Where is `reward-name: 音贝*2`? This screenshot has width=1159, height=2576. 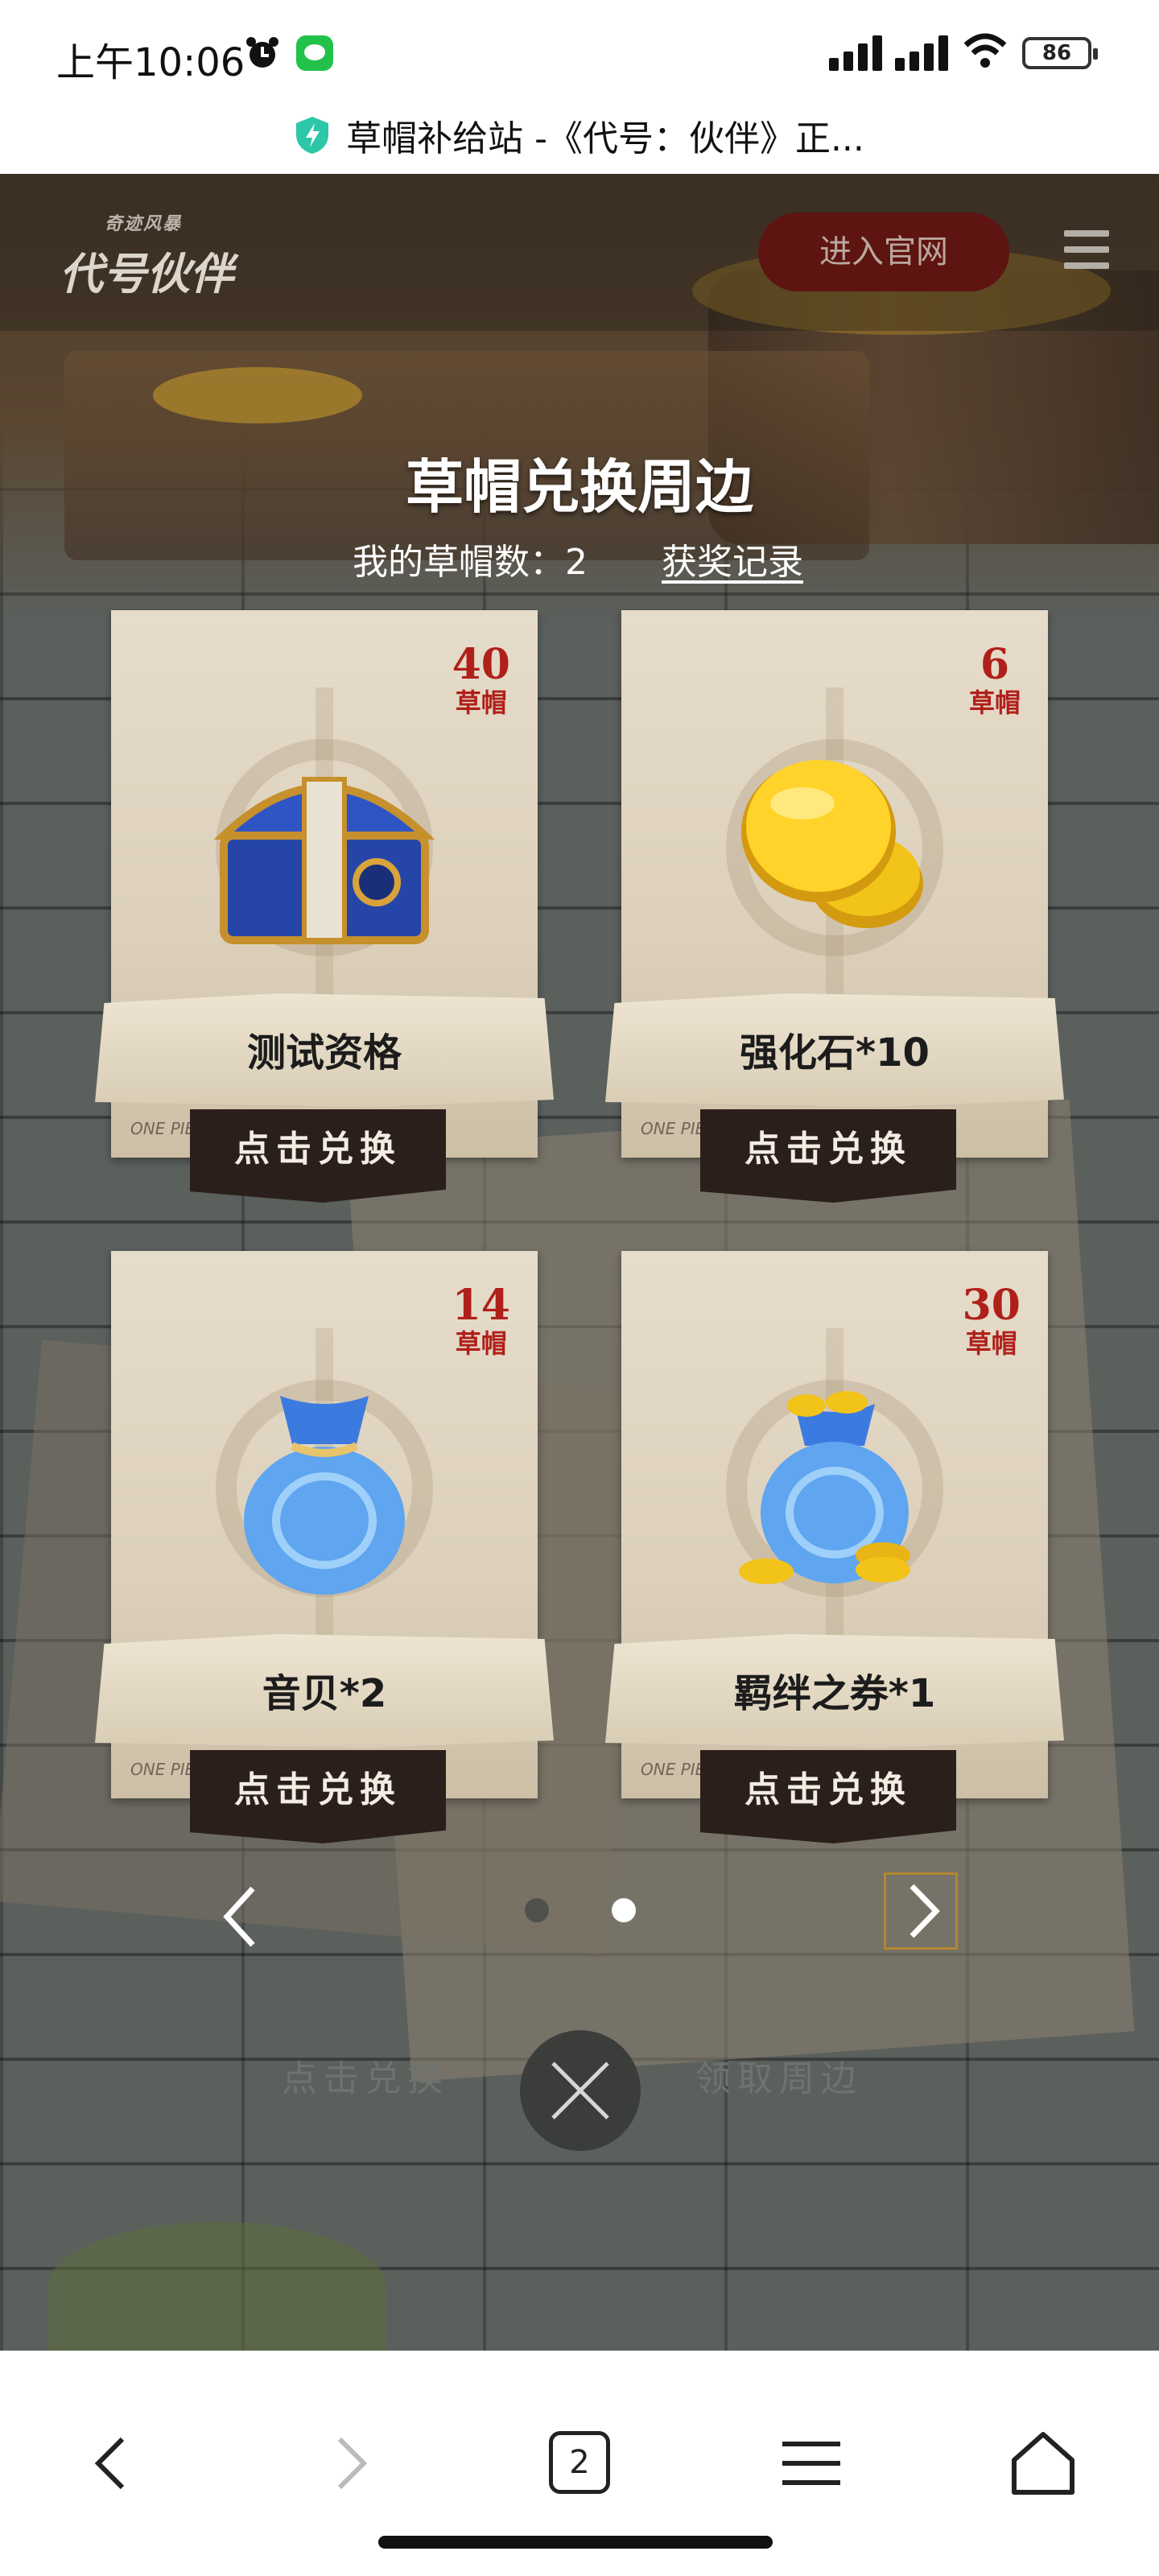 reward-name: 音贝*2 is located at coordinates (324, 1693).